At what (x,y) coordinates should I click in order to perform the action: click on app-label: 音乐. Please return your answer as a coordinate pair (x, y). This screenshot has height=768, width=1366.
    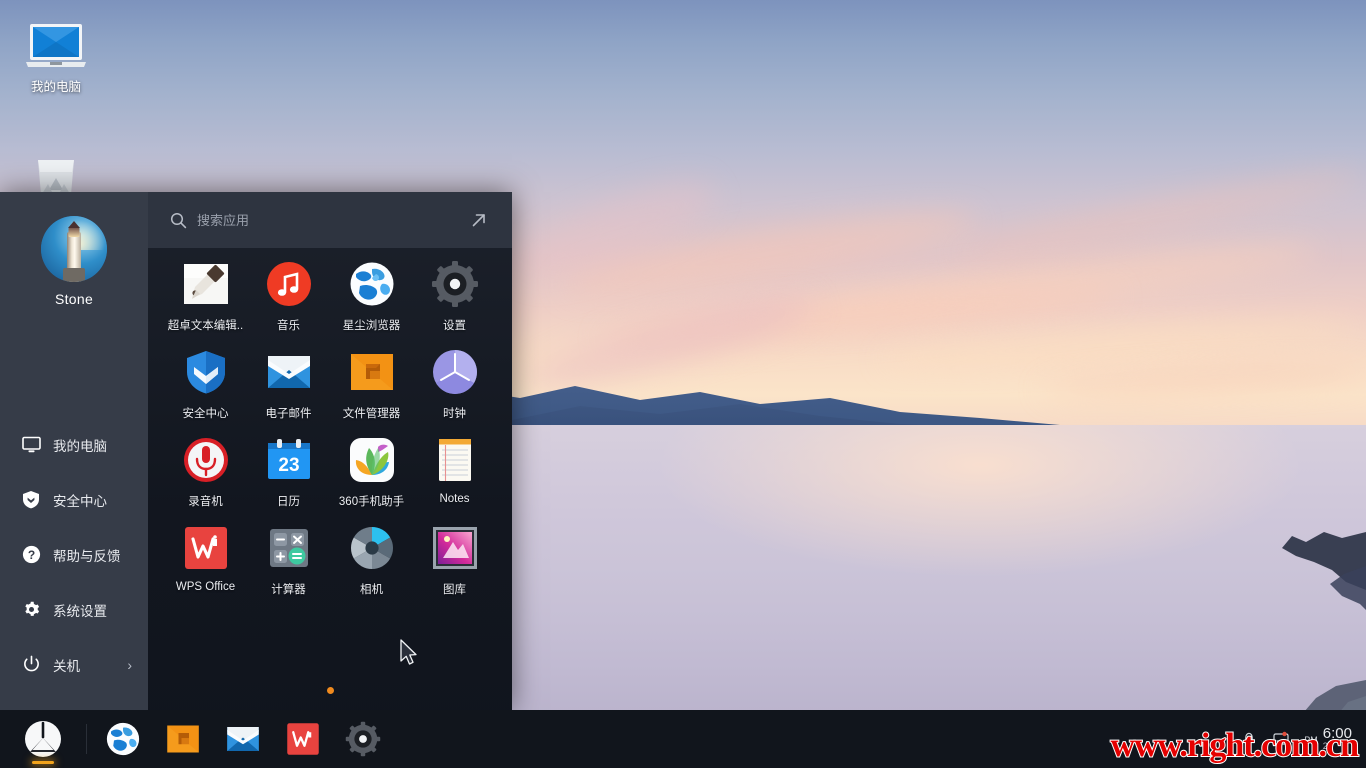
    Looking at the image, I should click on (288, 326).